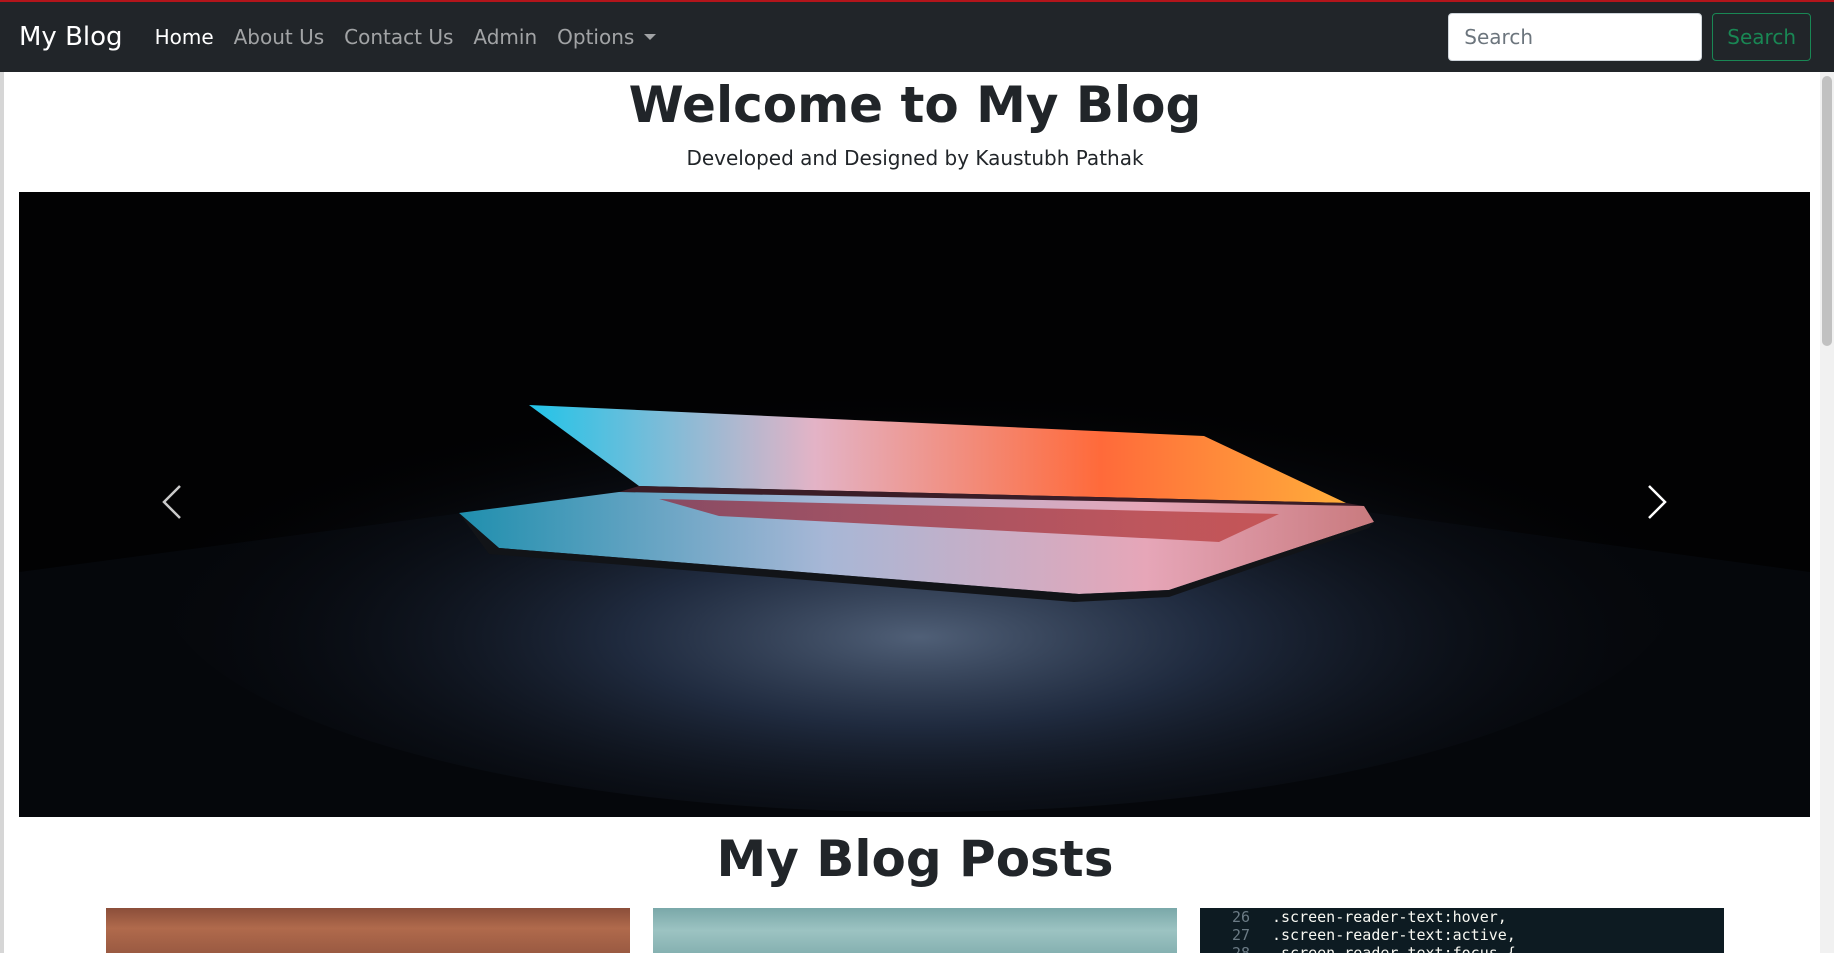 This screenshot has width=1834, height=953. What do you see at coordinates (71, 37) in the screenshot?
I see `brand-logo: My Blog` at bounding box center [71, 37].